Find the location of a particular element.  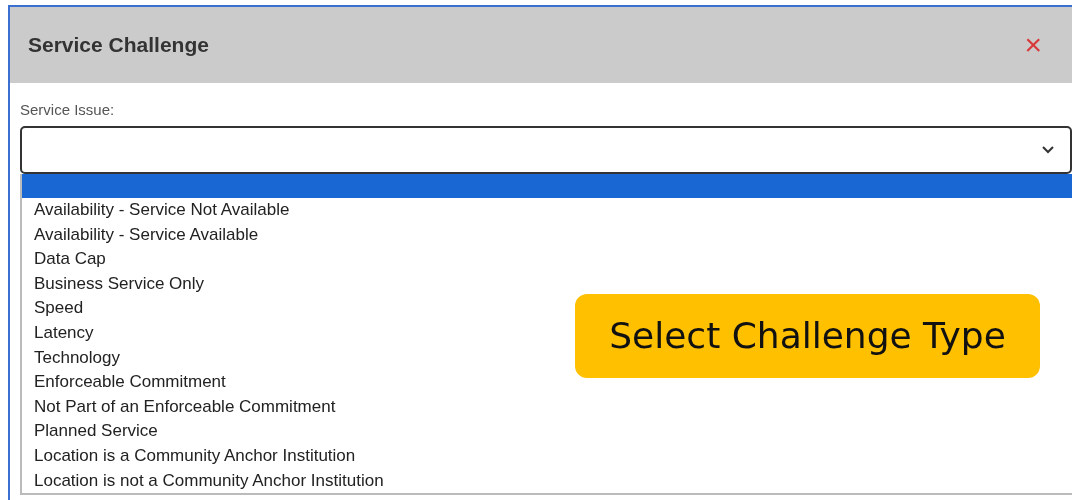

callout-label: Select Challenge Type is located at coordinates (807, 336).